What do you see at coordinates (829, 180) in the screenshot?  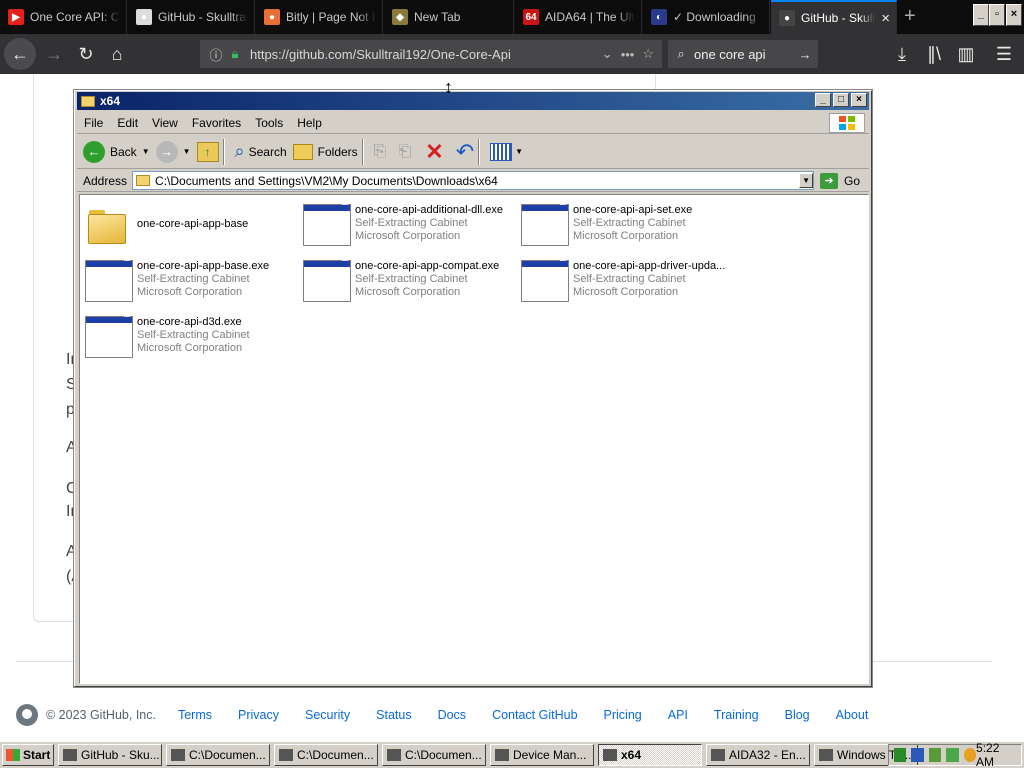 I see `go-arrow-icon: ➔` at bounding box center [829, 180].